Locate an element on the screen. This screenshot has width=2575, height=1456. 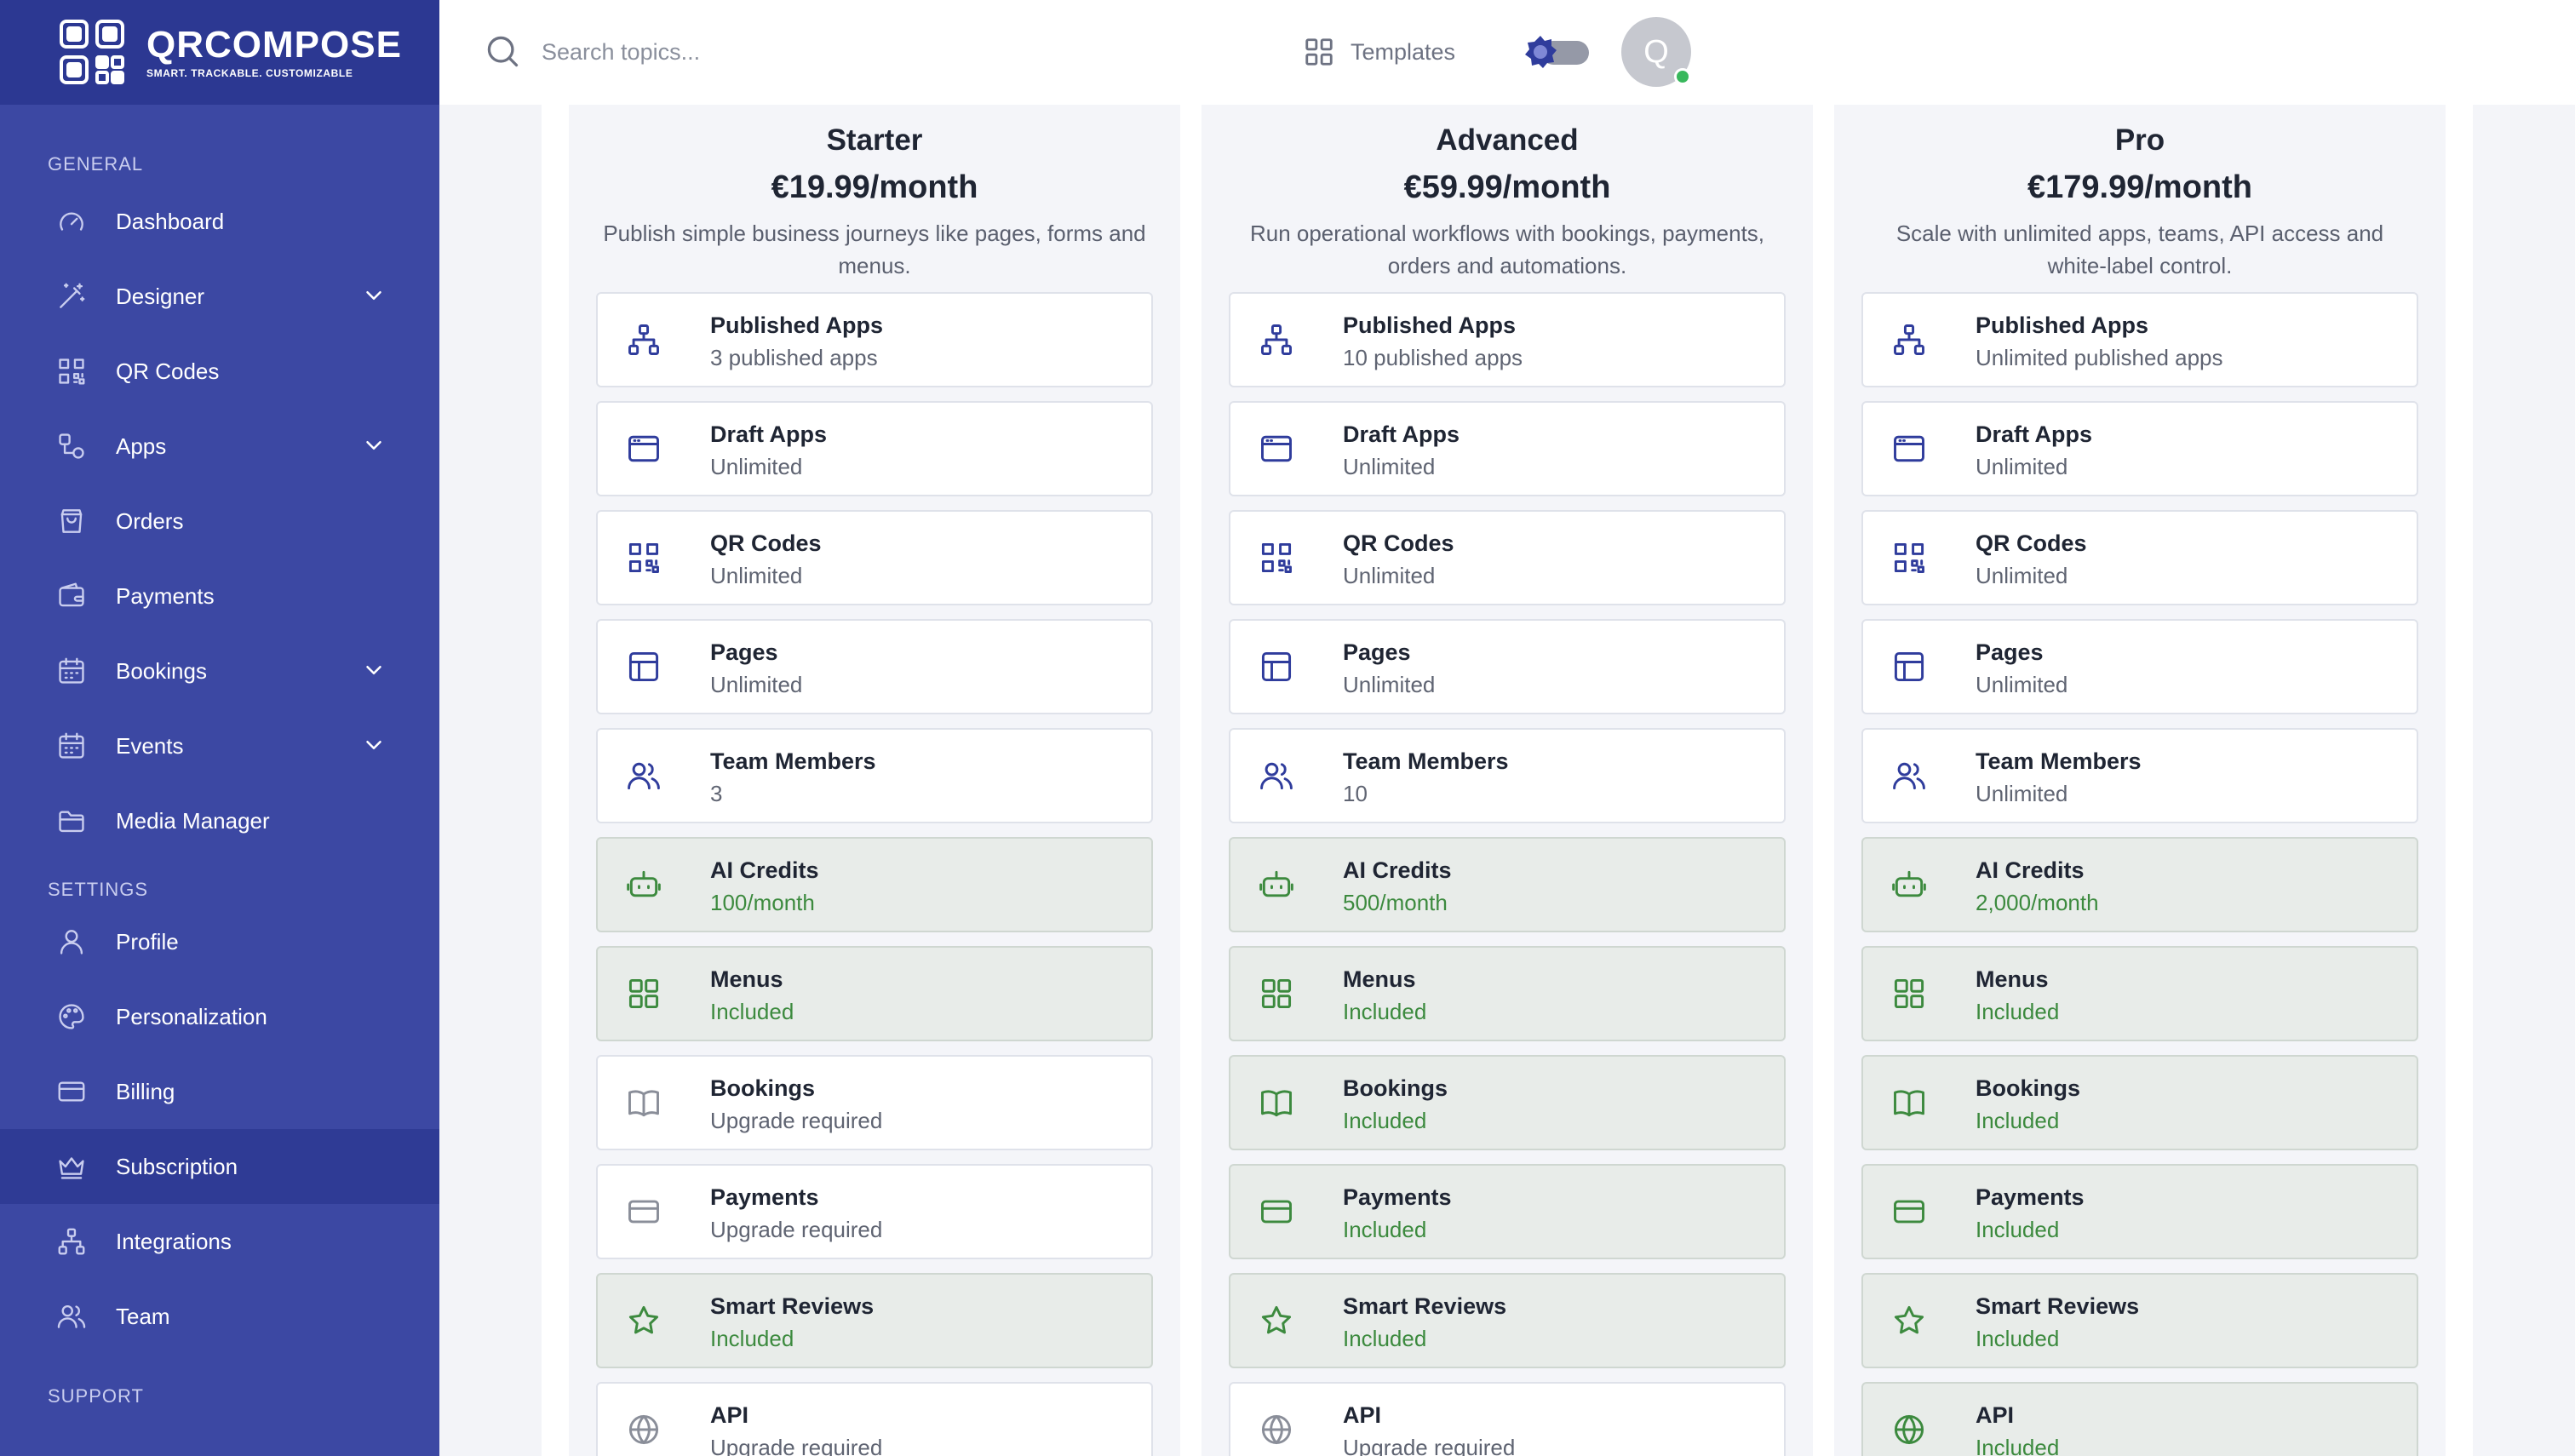
sidebar-item-label: Events is located at coordinates (150, 745).